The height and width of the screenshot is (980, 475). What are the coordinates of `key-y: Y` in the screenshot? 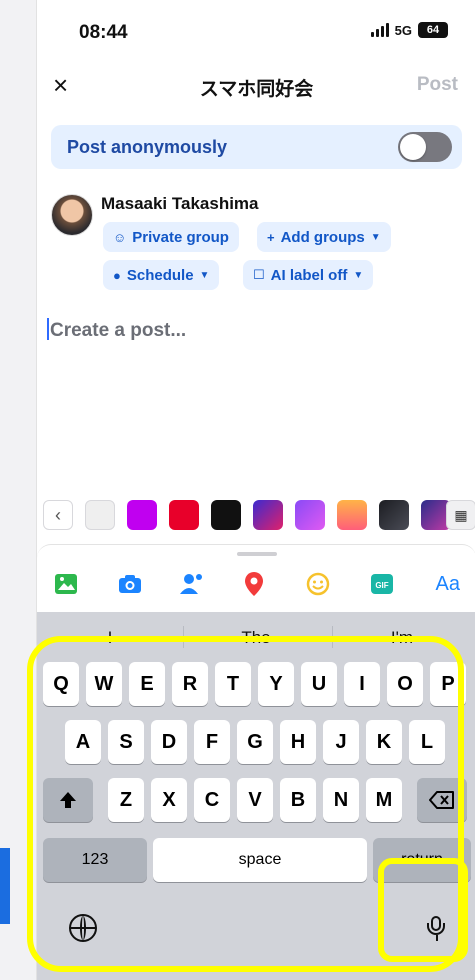 It's located at (276, 684).